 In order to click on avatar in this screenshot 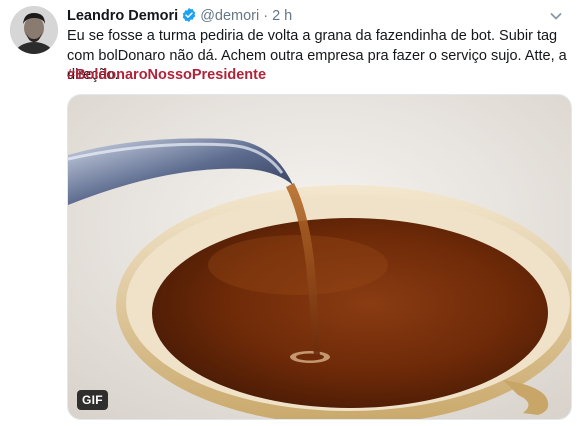, I will do `click(34, 30)`.